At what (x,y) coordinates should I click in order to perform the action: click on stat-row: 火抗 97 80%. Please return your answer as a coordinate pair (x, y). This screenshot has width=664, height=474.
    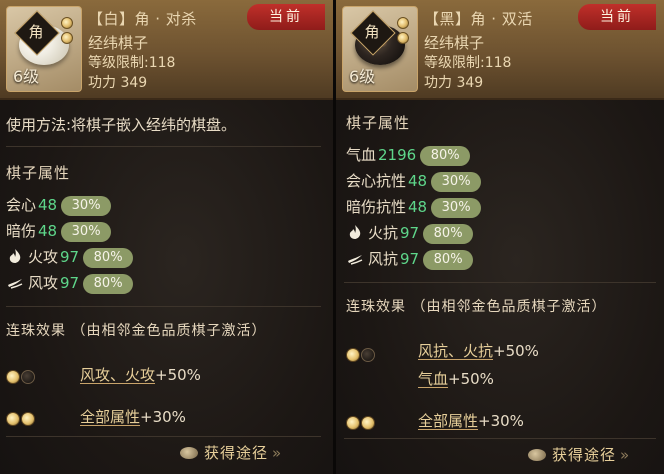
    Looking at the image, I should click on (410, 233).